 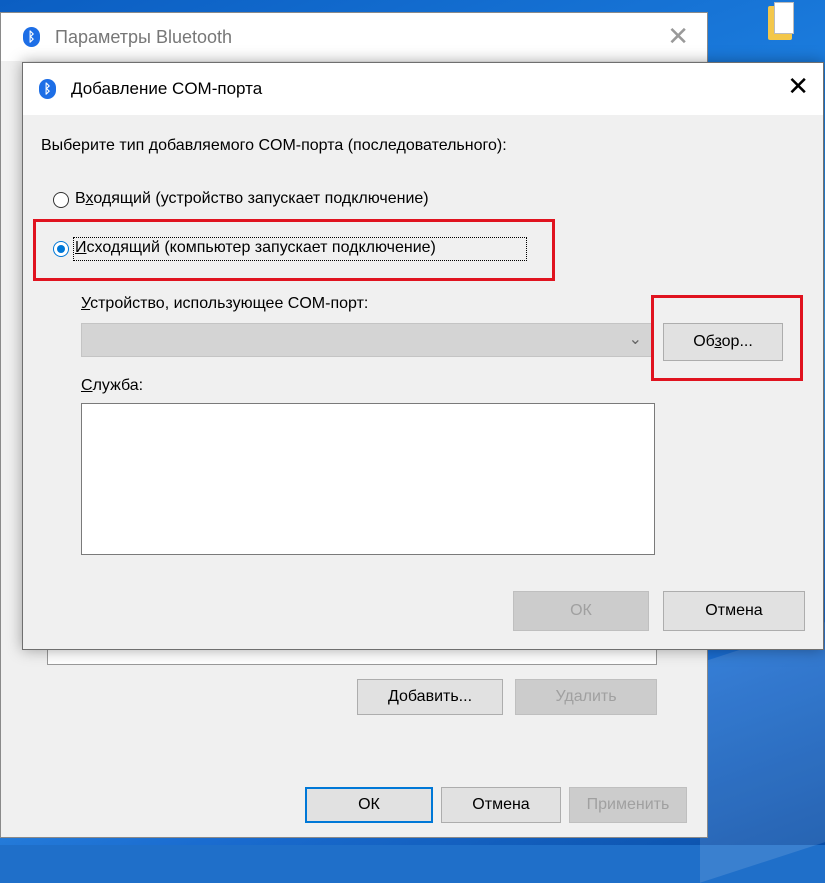 I want to click on highlight-box-outgoing, so click(x=294, y=250).